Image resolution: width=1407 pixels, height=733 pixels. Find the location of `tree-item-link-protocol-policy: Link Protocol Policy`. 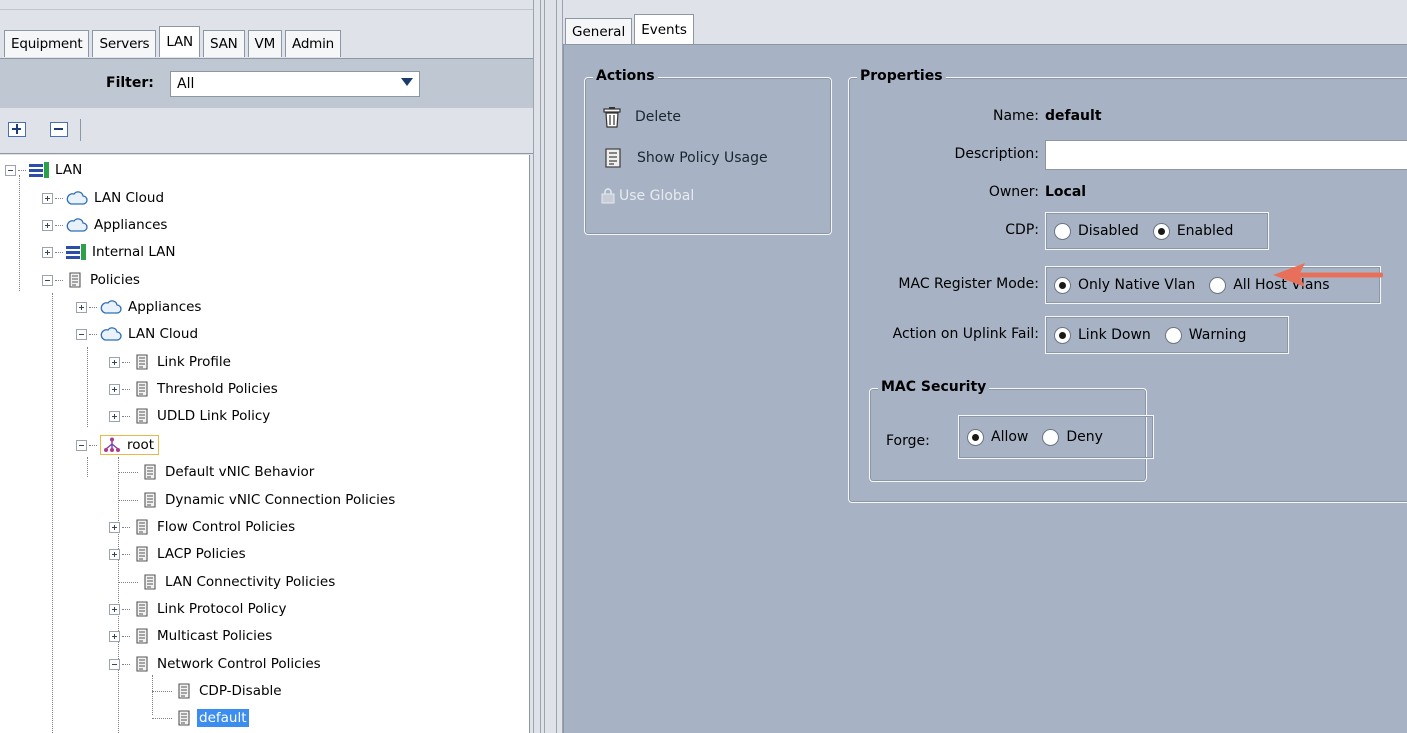

tree-item-link-protocol-policy: Link Protocol Policy is located at coordinates (198, 609).